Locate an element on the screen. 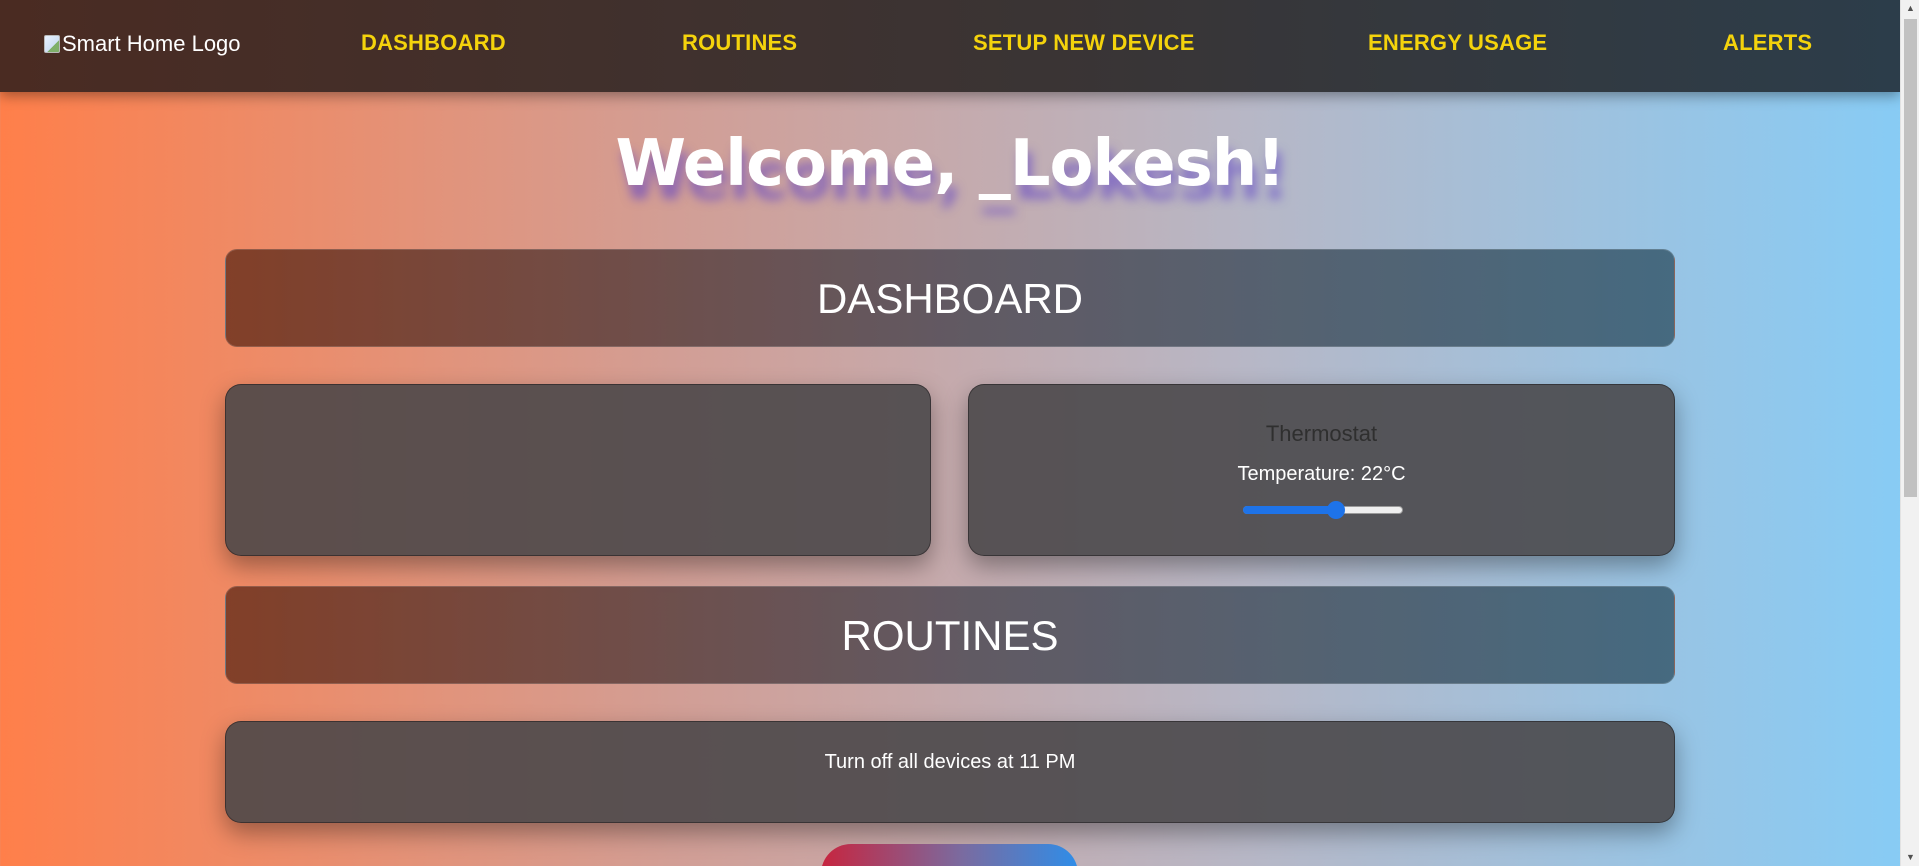  temperature-readout: Temperature: 22°C is located at coordinates (1321, 474).